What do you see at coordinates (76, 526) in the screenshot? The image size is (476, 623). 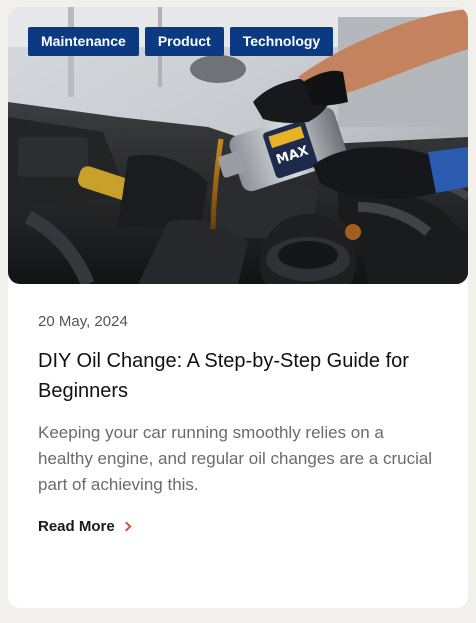 I see `read-more-label: Read More` at bounding box center [76, 526].